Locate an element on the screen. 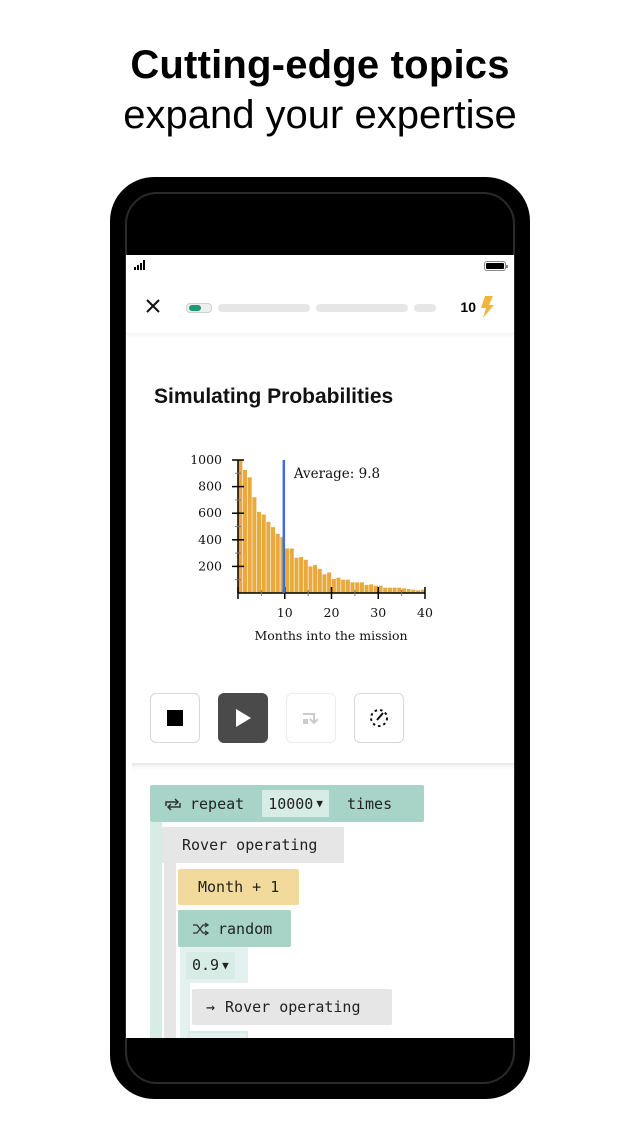 This screenshot has width=640, height=1136. x-tick-label: 40 is located at coordinates (425, 612).